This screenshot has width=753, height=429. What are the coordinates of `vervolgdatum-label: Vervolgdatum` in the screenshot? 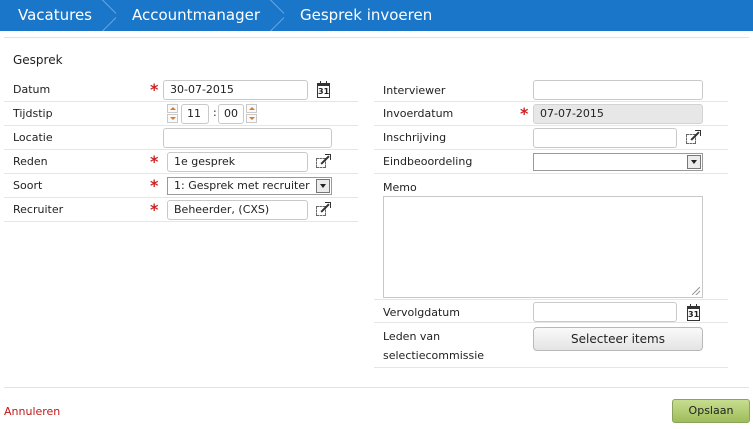 It's located at (421, 312).